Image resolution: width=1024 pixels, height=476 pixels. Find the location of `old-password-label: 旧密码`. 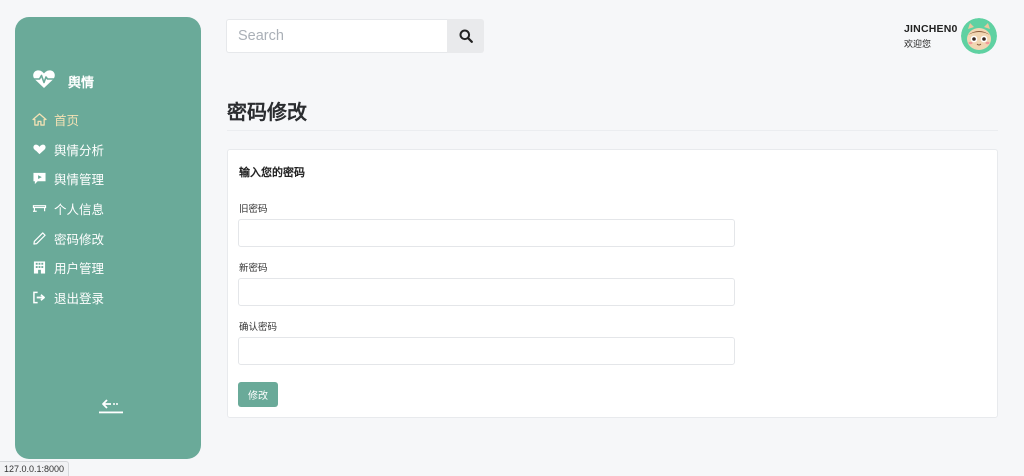

old-password-label: 旧密码 is located at coordinates (253, 209).